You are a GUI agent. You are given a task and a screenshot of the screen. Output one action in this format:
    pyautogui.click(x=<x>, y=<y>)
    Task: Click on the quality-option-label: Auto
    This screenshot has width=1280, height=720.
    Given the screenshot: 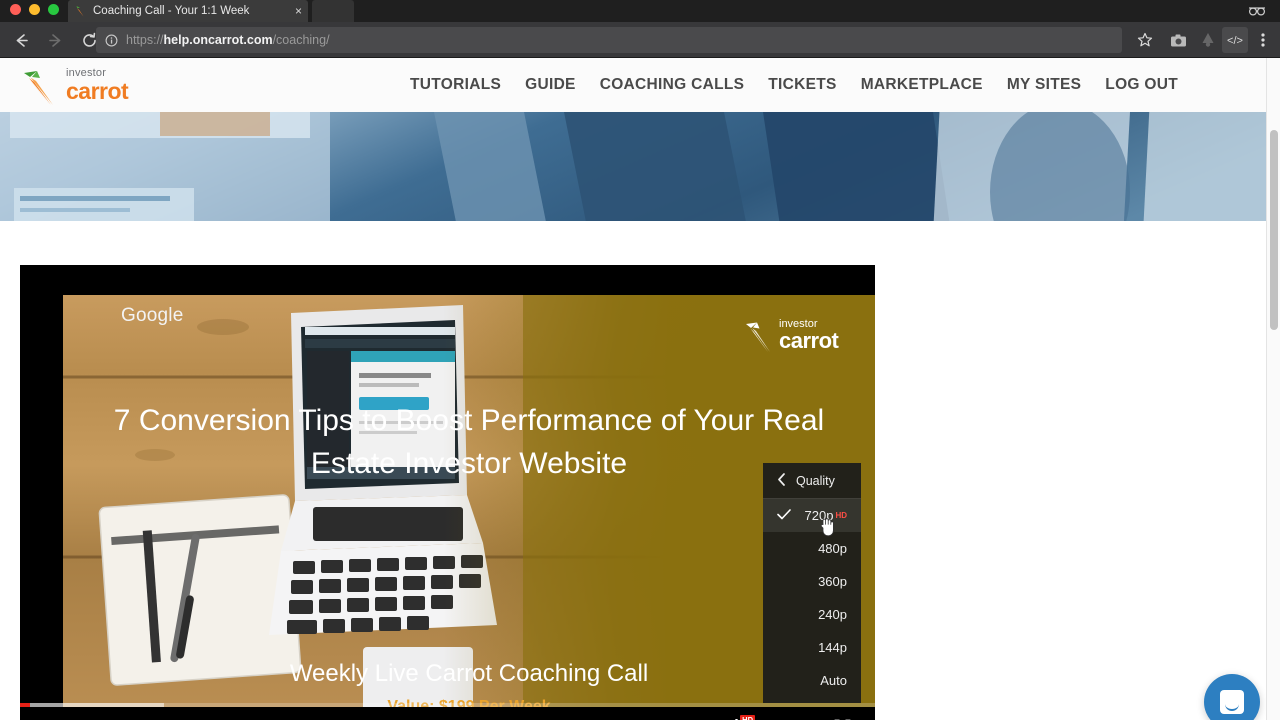 What is the action you would take?
    pyautogui.click(x=833, y=680)
    